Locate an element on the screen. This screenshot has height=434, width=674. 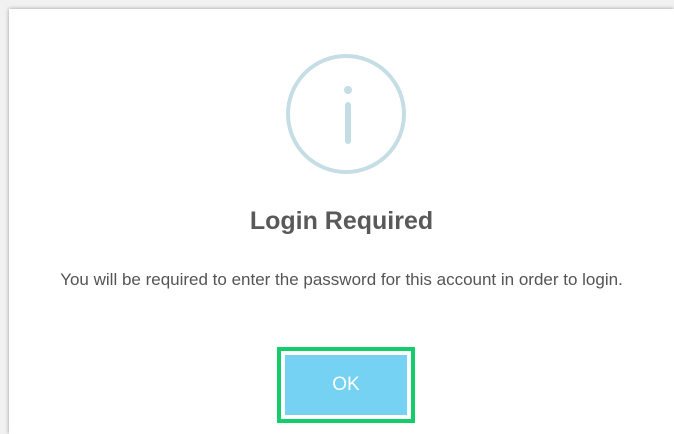
ok-button-highlight: OK is located at coordinates (346, 385).